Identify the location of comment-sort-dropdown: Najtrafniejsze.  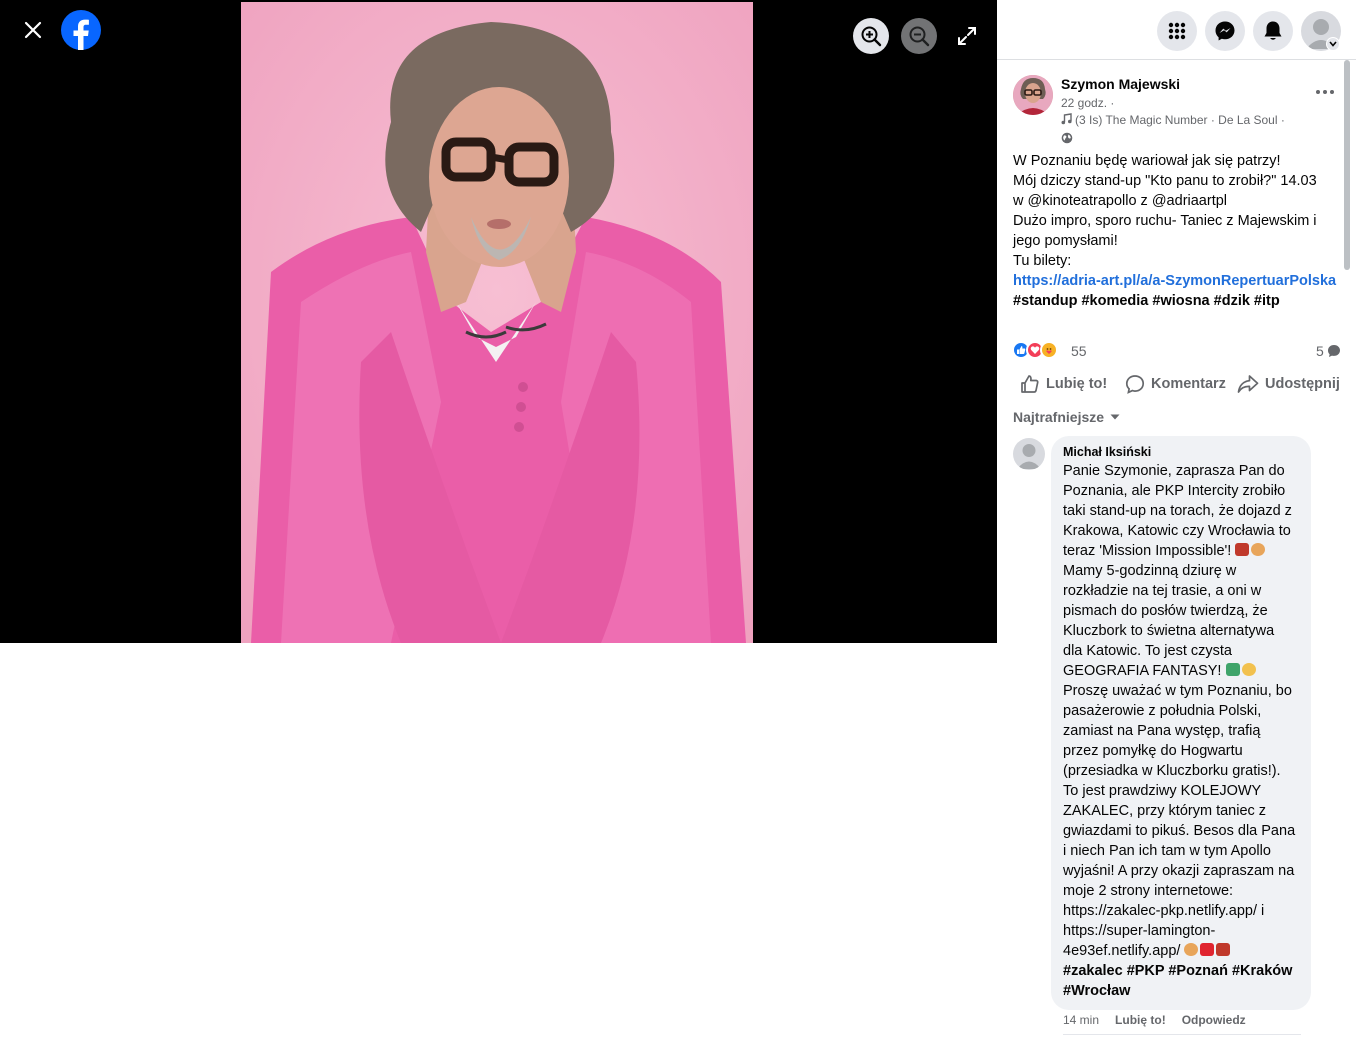
(1066, 417).